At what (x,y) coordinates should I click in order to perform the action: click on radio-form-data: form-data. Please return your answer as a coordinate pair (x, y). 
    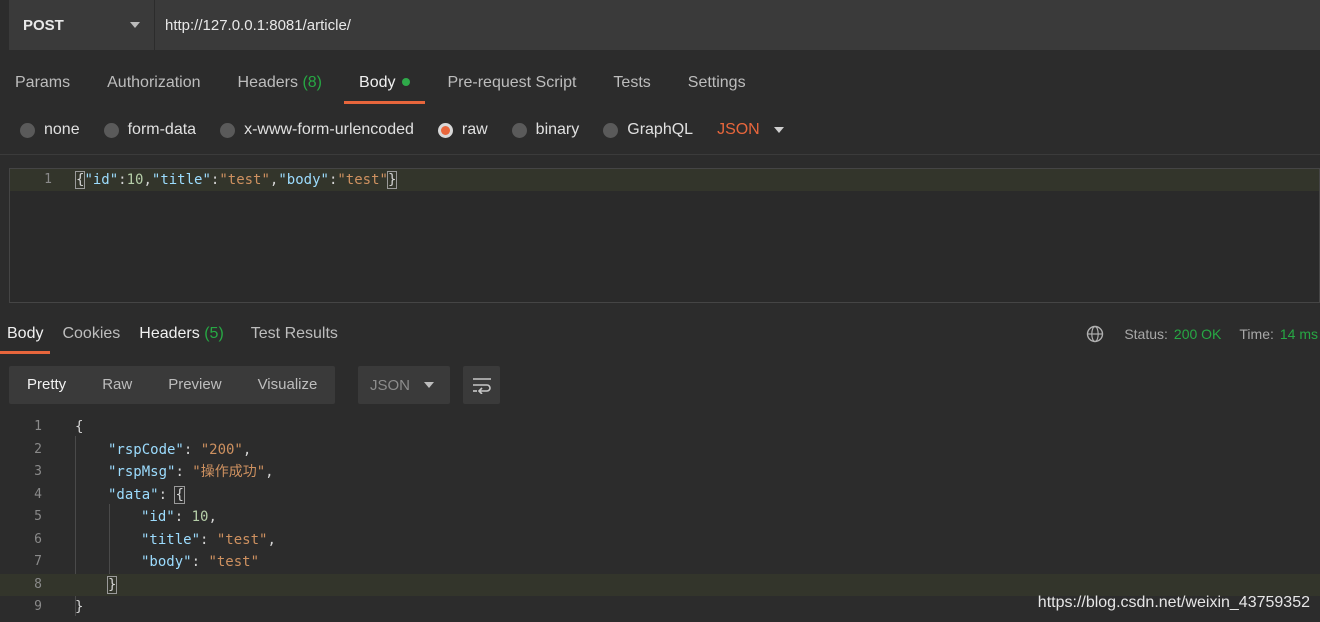
    Looking at the image, I should click on (149, 130).